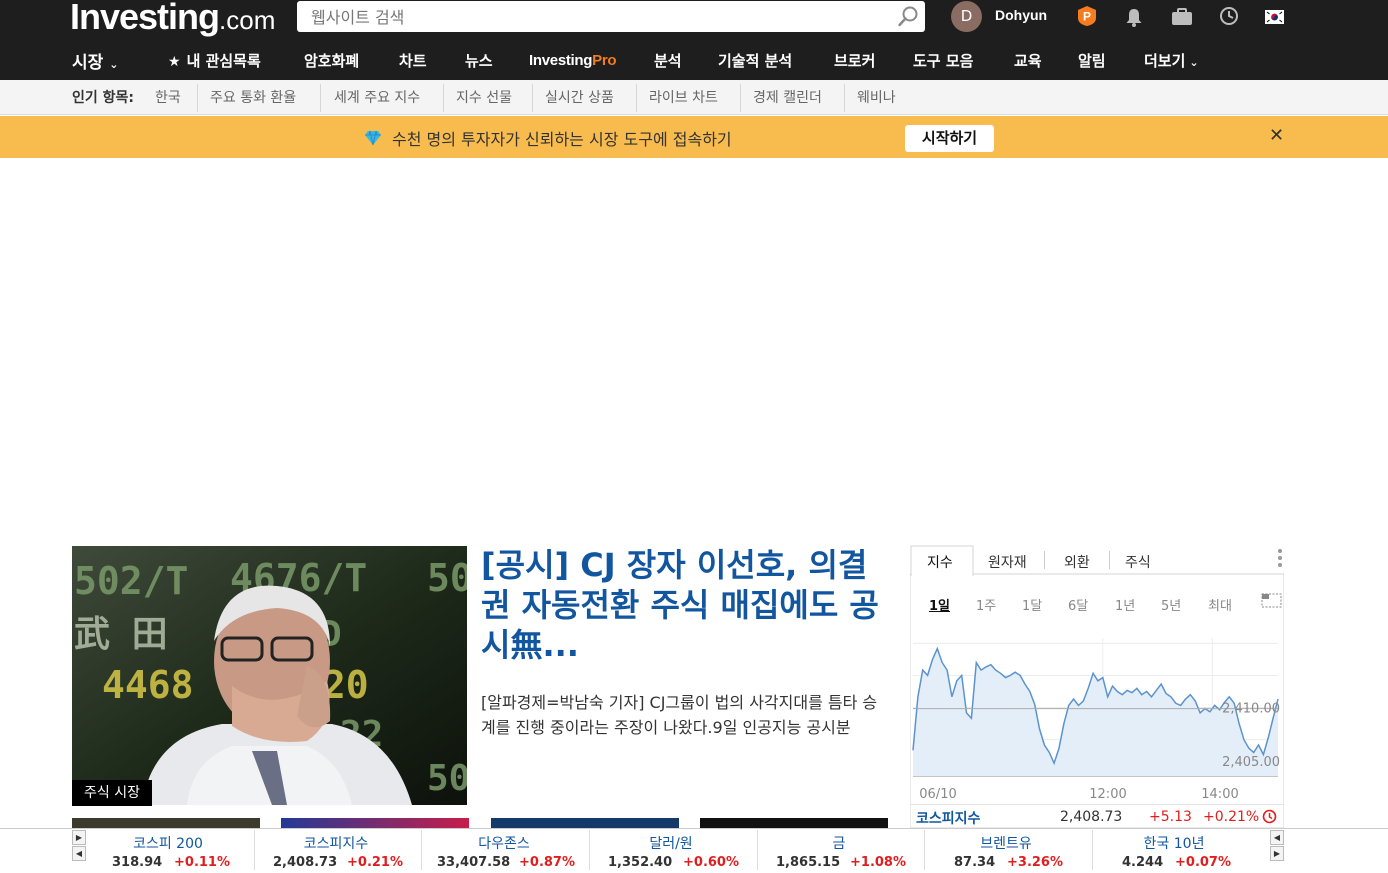 Image resolution: width=1388 pixels, height=873 pixels. Describe the element at coordinates (269, 675) in the screenshot. I see `article-image: 502/T 4676/T 50 武 田 D 4468 720 22 50` at that location.